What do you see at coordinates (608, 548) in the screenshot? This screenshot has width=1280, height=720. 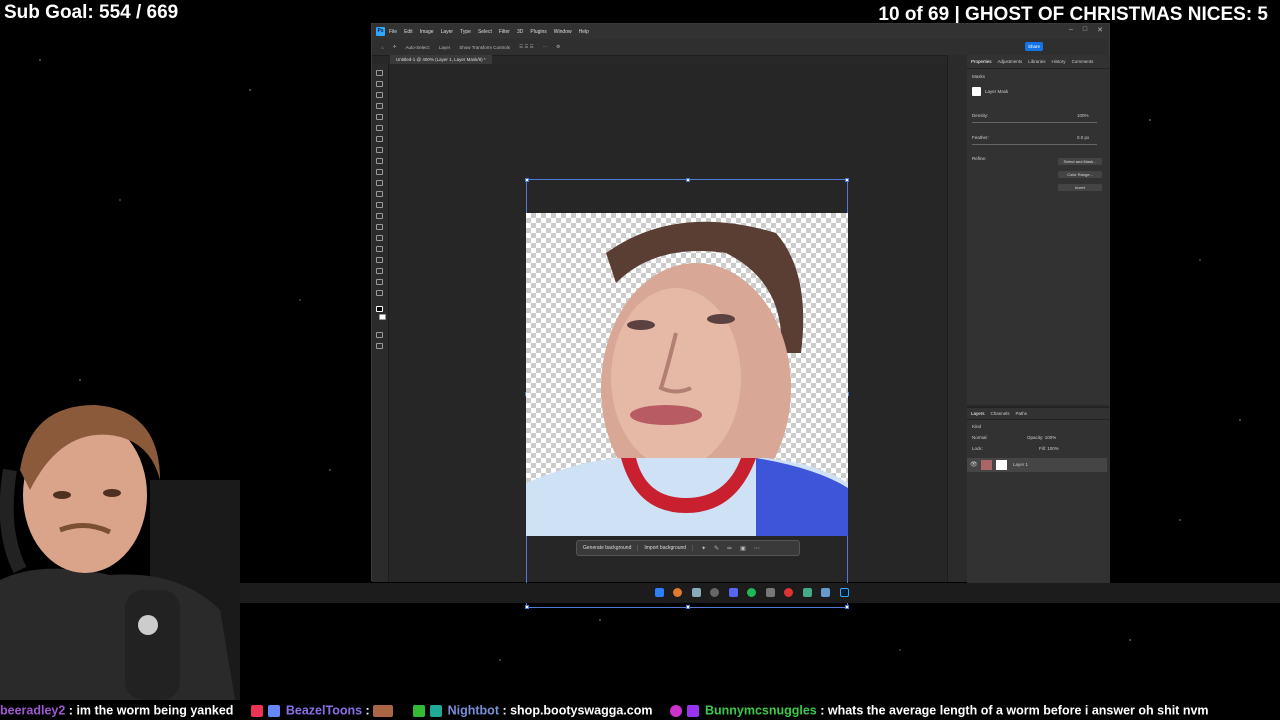 I see `generate-background-button: Generate background` at bounding box center [608, 548].